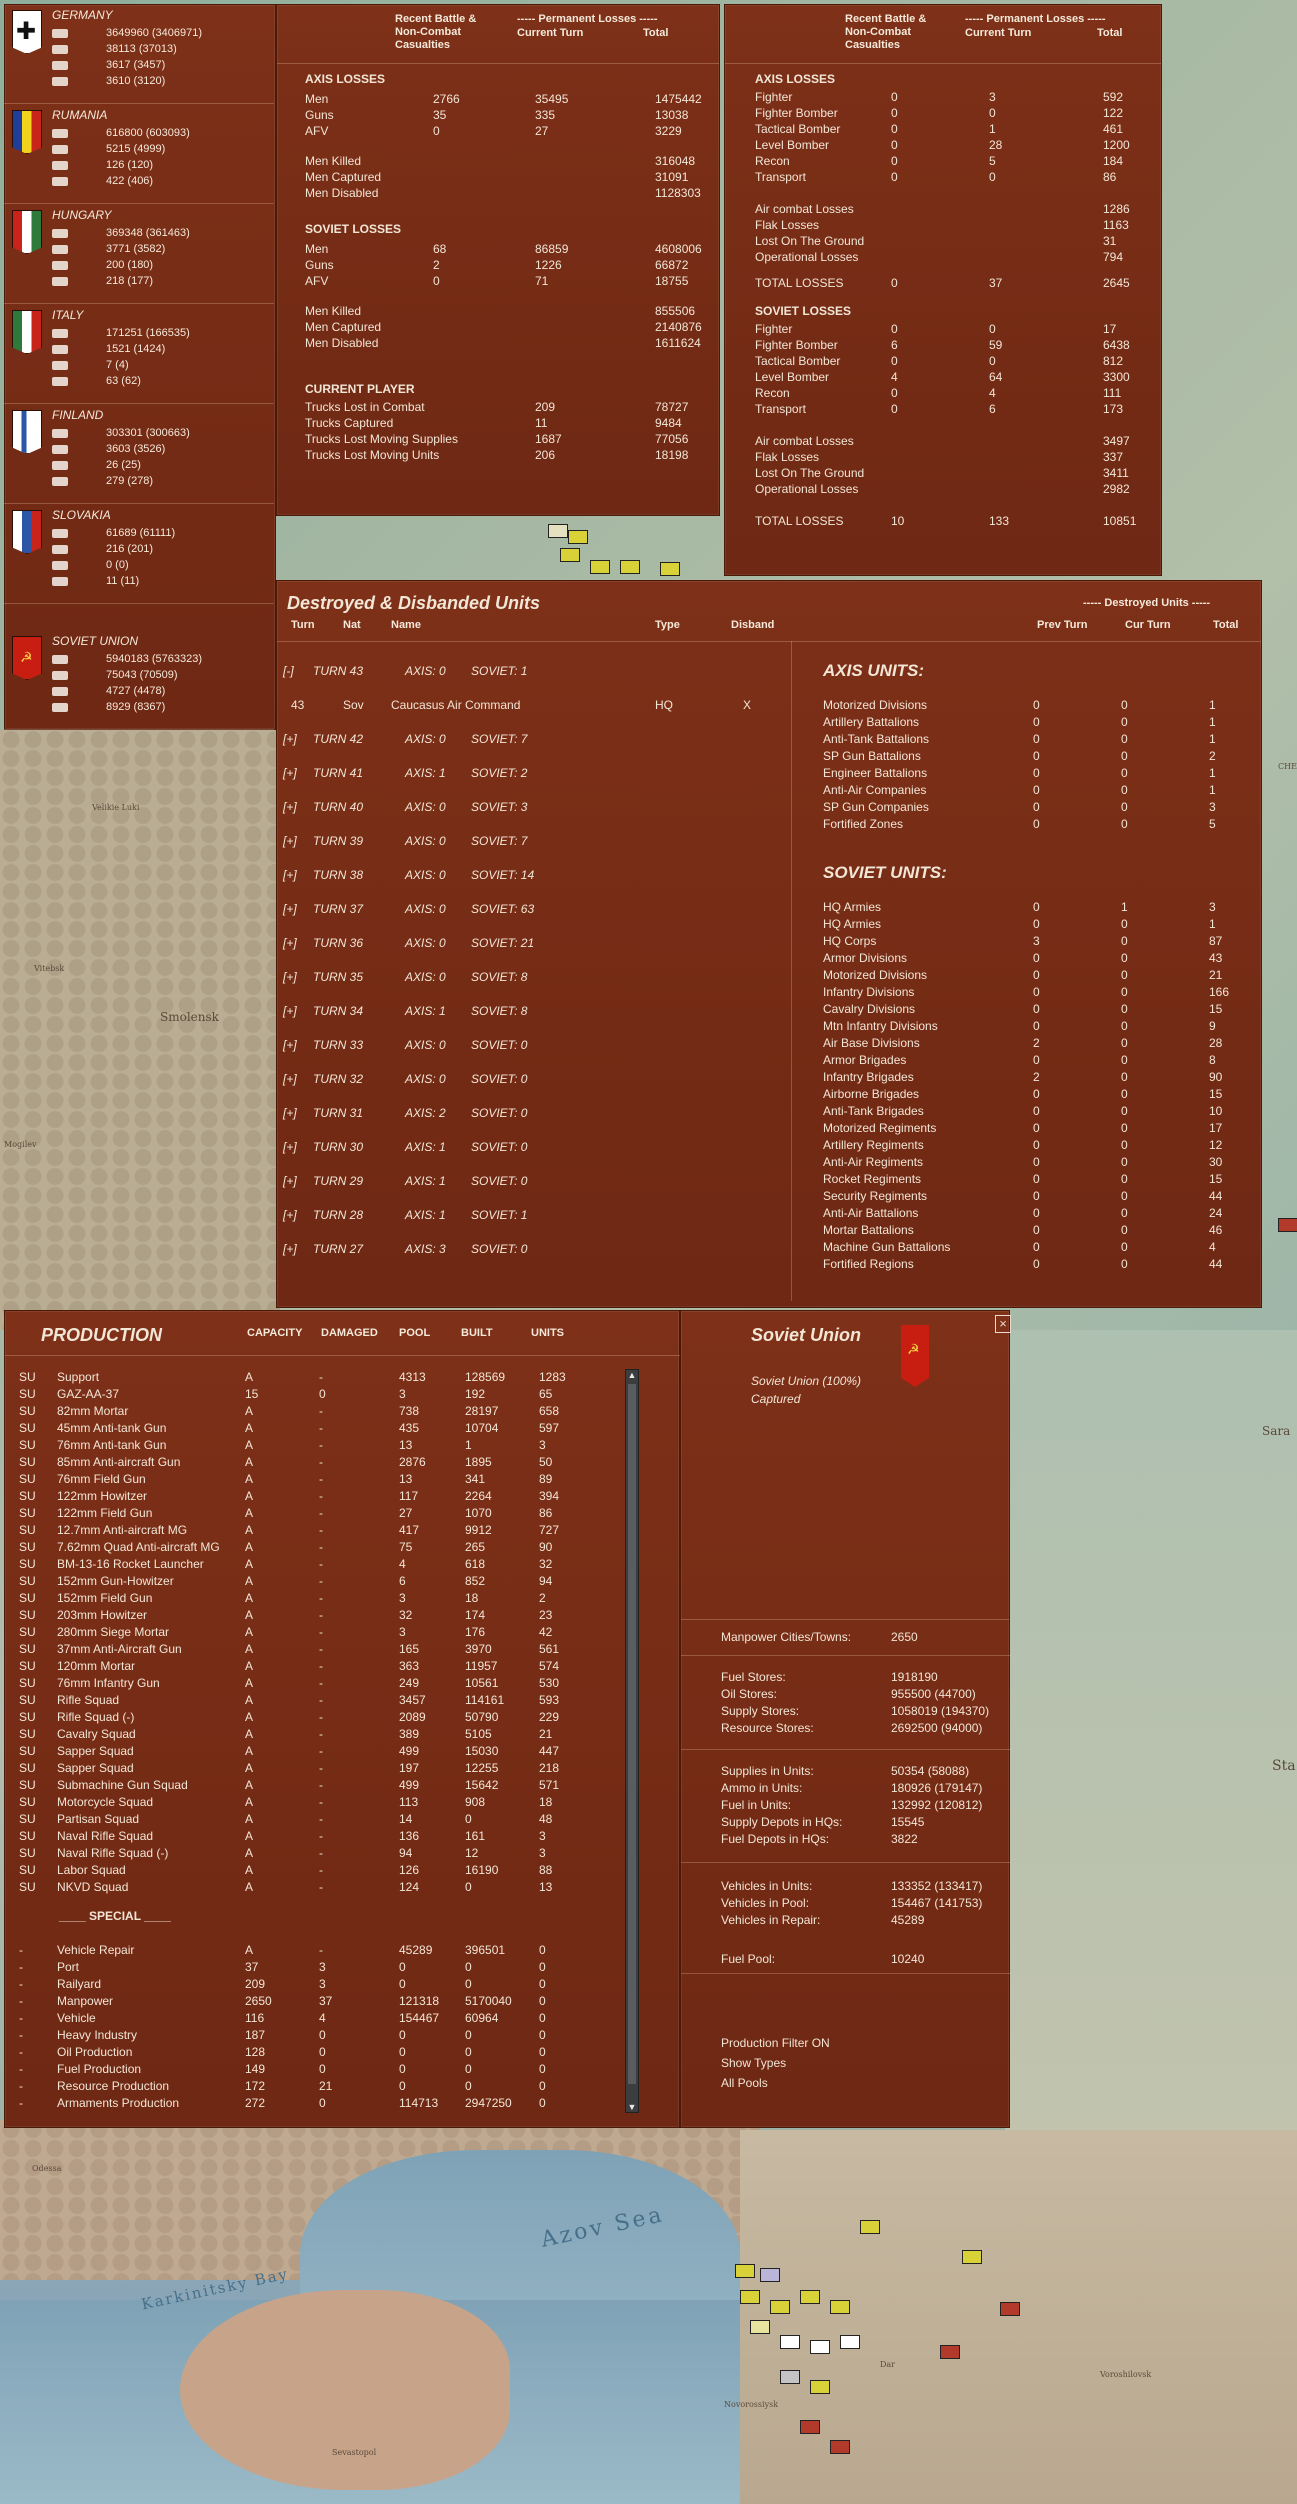 This screenshot has width=1297, height=2504. Describe the element at coordinates (324, 1615) in the screenshot. I see `production-row: SU 203mm Howitzer A - 32 174 23` at that location.